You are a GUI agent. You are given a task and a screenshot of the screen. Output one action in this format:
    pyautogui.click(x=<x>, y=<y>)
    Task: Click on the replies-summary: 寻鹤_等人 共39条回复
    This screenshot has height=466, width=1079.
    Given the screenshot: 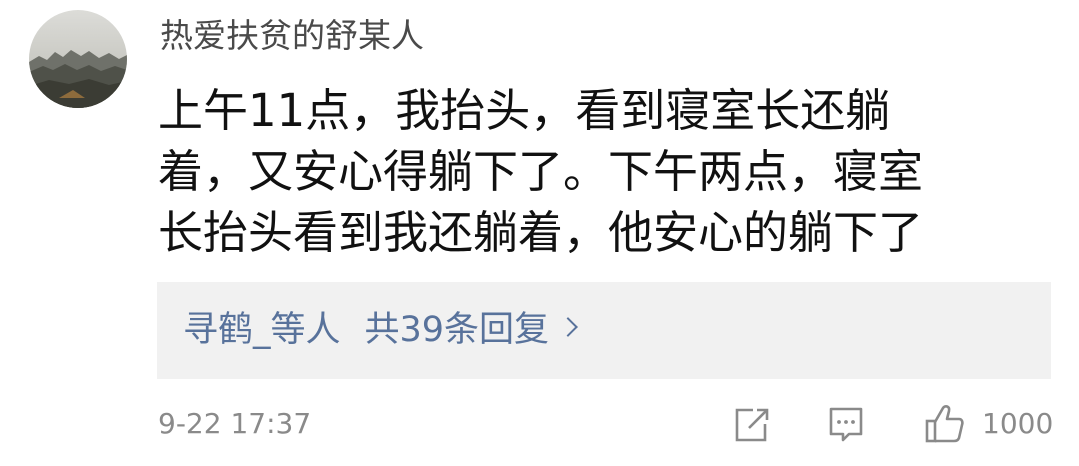 What is the action you would take?
    pyautogui.click(x=380, y=330)
    